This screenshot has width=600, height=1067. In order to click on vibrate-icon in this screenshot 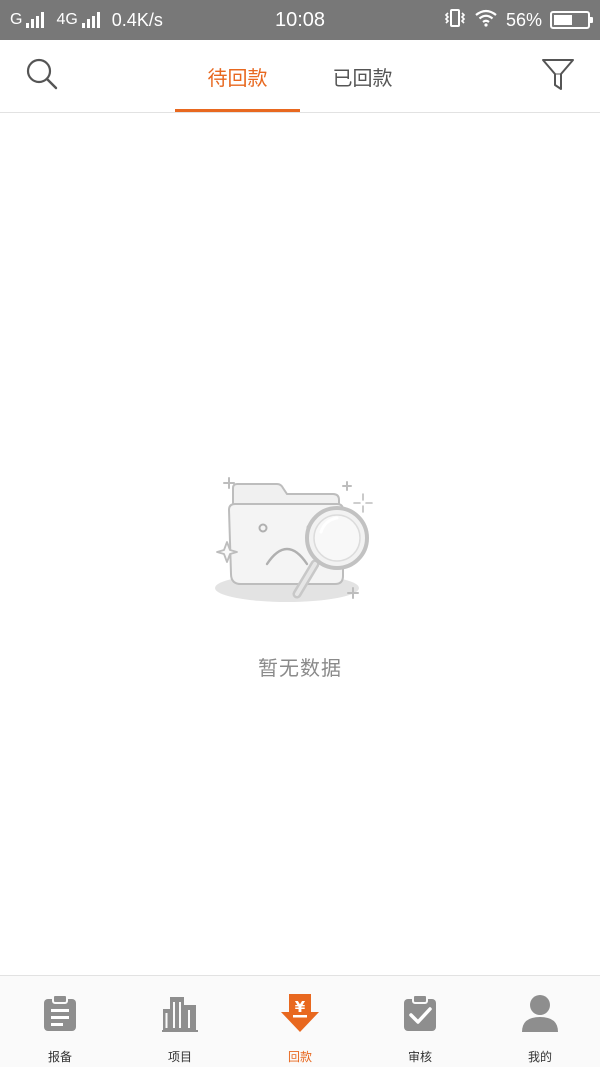, I will do `click(455, 20)`.